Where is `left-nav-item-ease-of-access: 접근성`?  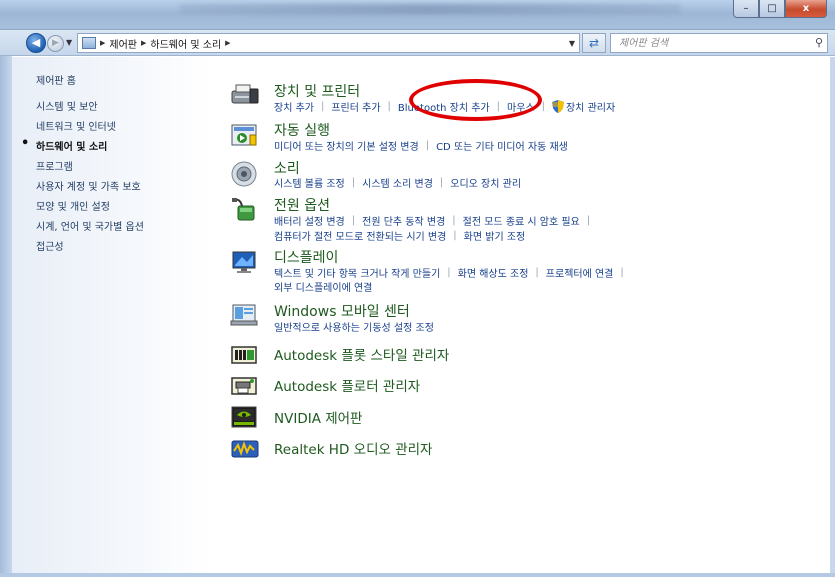 left-nav-item-ease-of-access: 접근성 is located at coordinates (90, 248).